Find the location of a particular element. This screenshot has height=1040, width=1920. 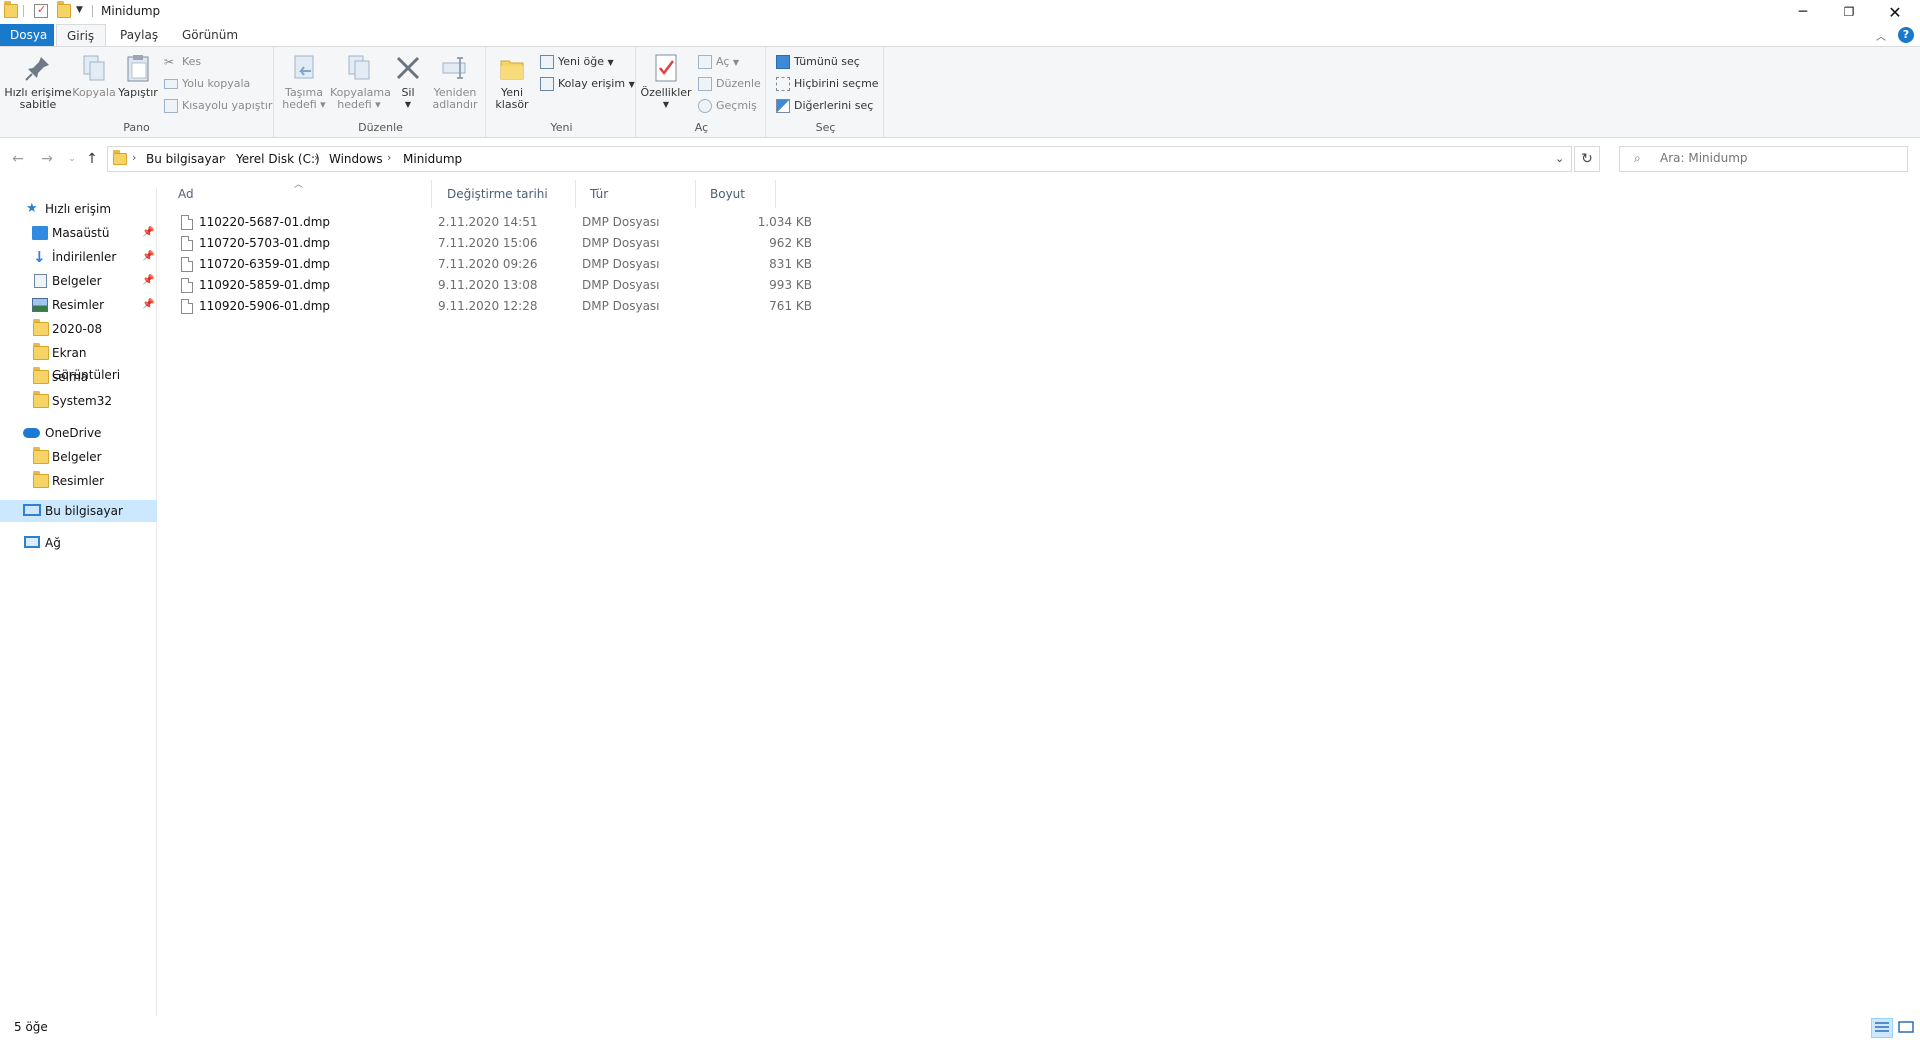

tab-file: Dosya is located at coordinates (27, 35).